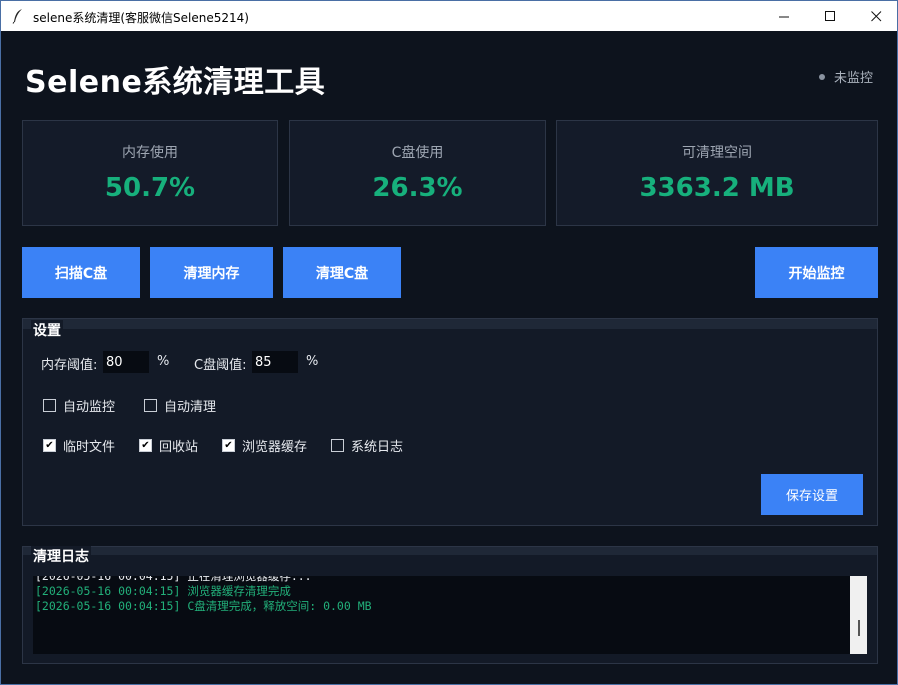 The width and height of the screenshot is (898, 685). I want to click on close-button, so click(875, 16).